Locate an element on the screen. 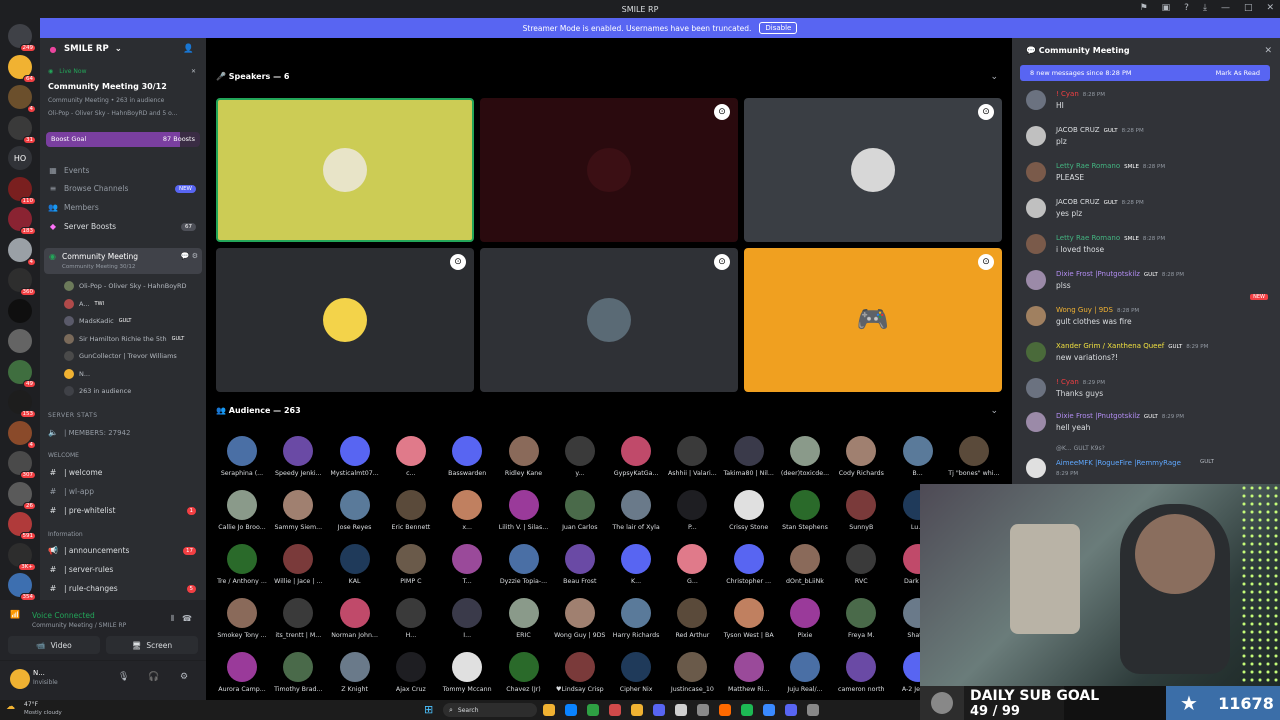 This screenshot has width=1280, height=720. voice-user: Oli-Pop - Oliver Sky - HahnBoyRD is located at coordinates (125, 286).